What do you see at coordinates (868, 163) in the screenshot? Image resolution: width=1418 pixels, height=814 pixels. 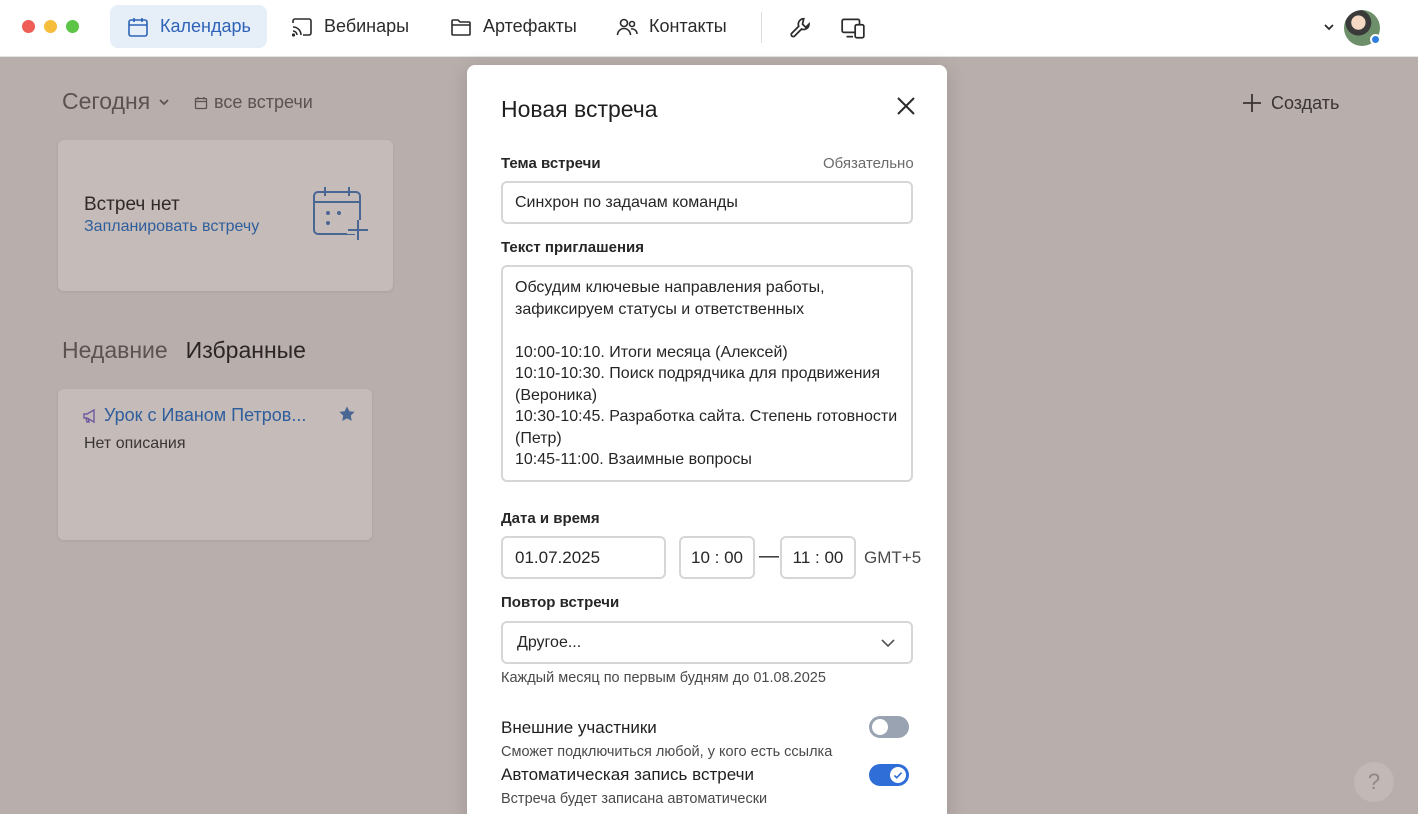 I see `required-label: Обязательно` at bounding box center [868, 163].